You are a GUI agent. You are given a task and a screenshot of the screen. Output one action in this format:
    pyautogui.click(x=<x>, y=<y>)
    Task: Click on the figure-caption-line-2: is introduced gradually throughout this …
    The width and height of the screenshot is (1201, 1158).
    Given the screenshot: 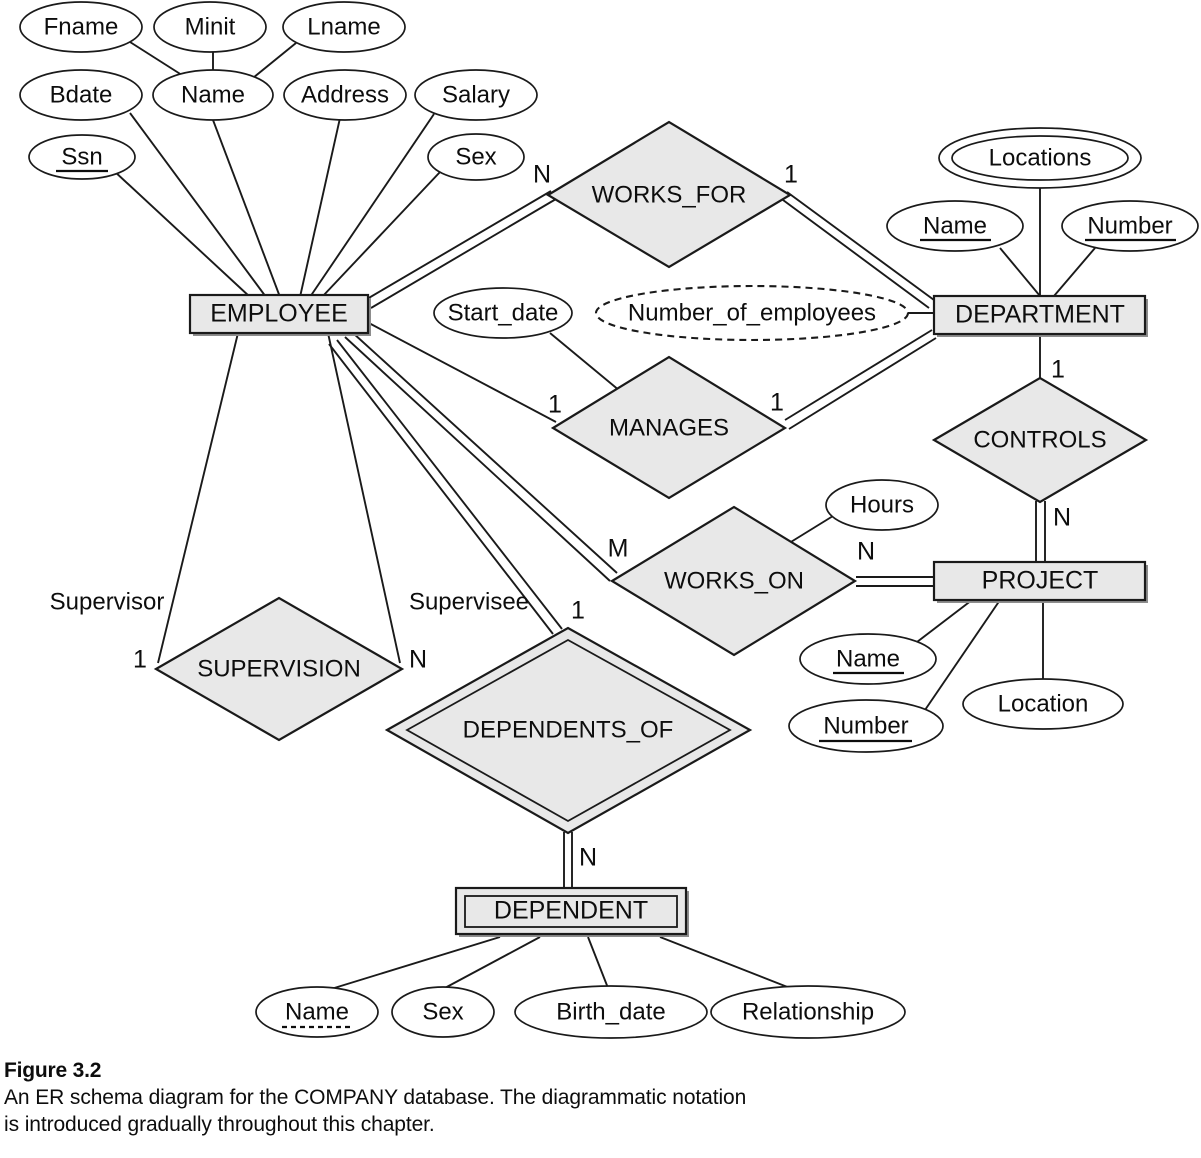 What is the action you would take?
    pyautogui.click(x=219, y=1124)
    